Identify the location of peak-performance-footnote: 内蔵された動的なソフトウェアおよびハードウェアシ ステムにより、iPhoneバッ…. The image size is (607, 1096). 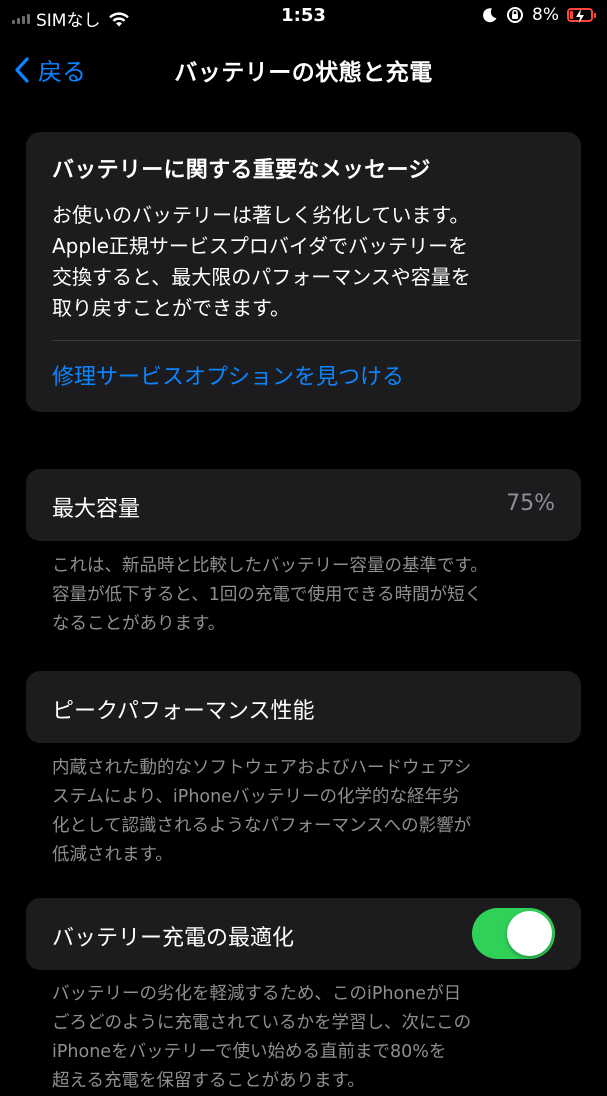
(302, 812).